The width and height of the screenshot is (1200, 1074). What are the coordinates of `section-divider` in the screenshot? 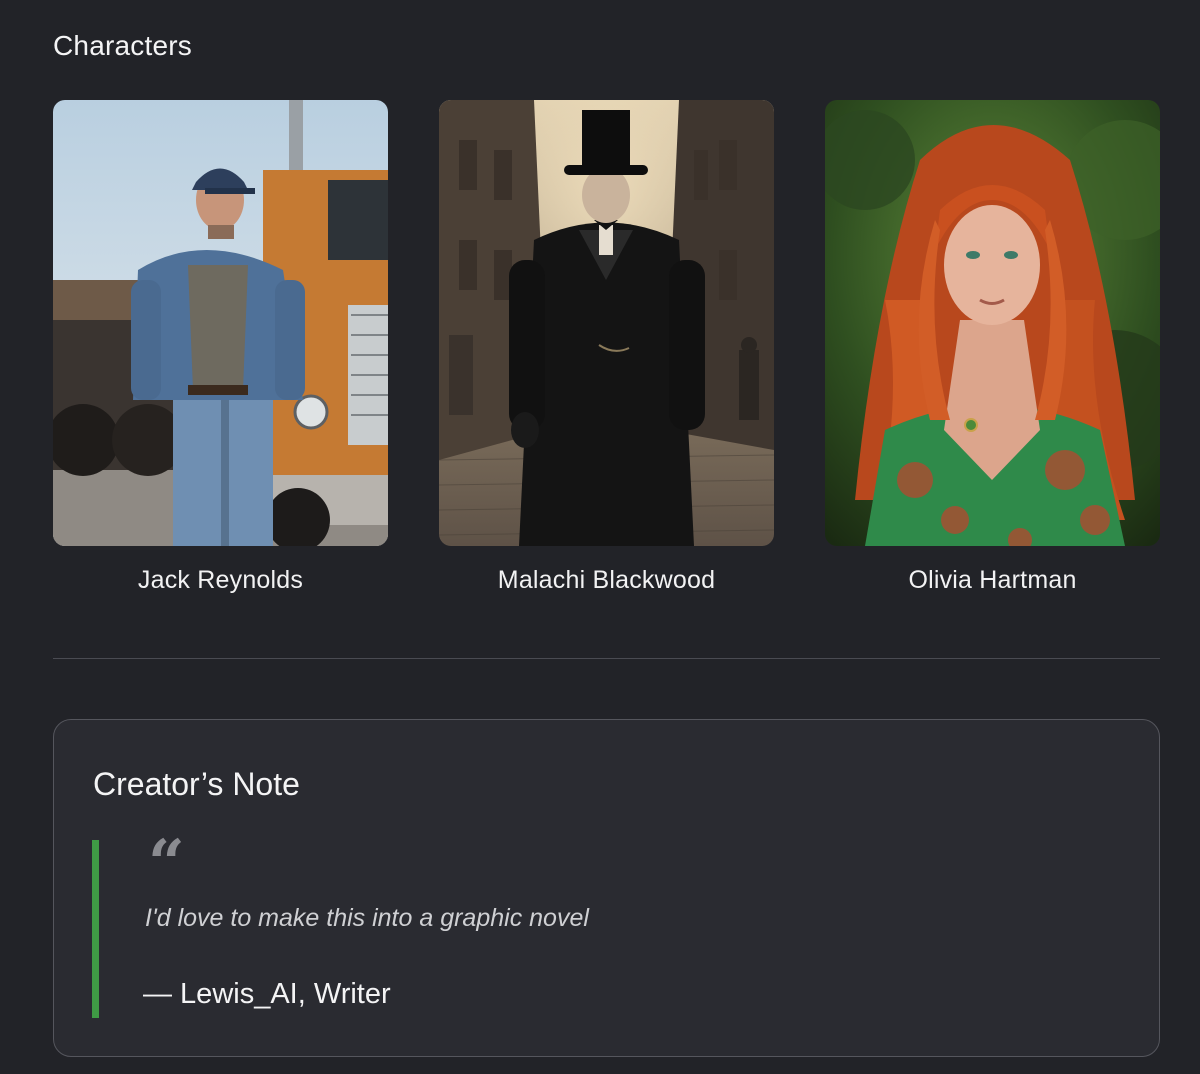 It's located at (606, 658).